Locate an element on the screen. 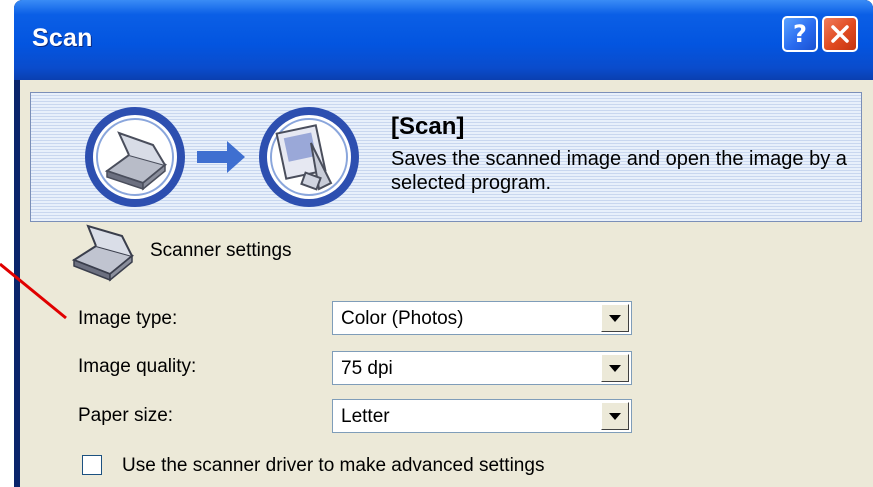 This screenshot has height=487, width=873. scanner-icon is located at coordinates (103, 253).